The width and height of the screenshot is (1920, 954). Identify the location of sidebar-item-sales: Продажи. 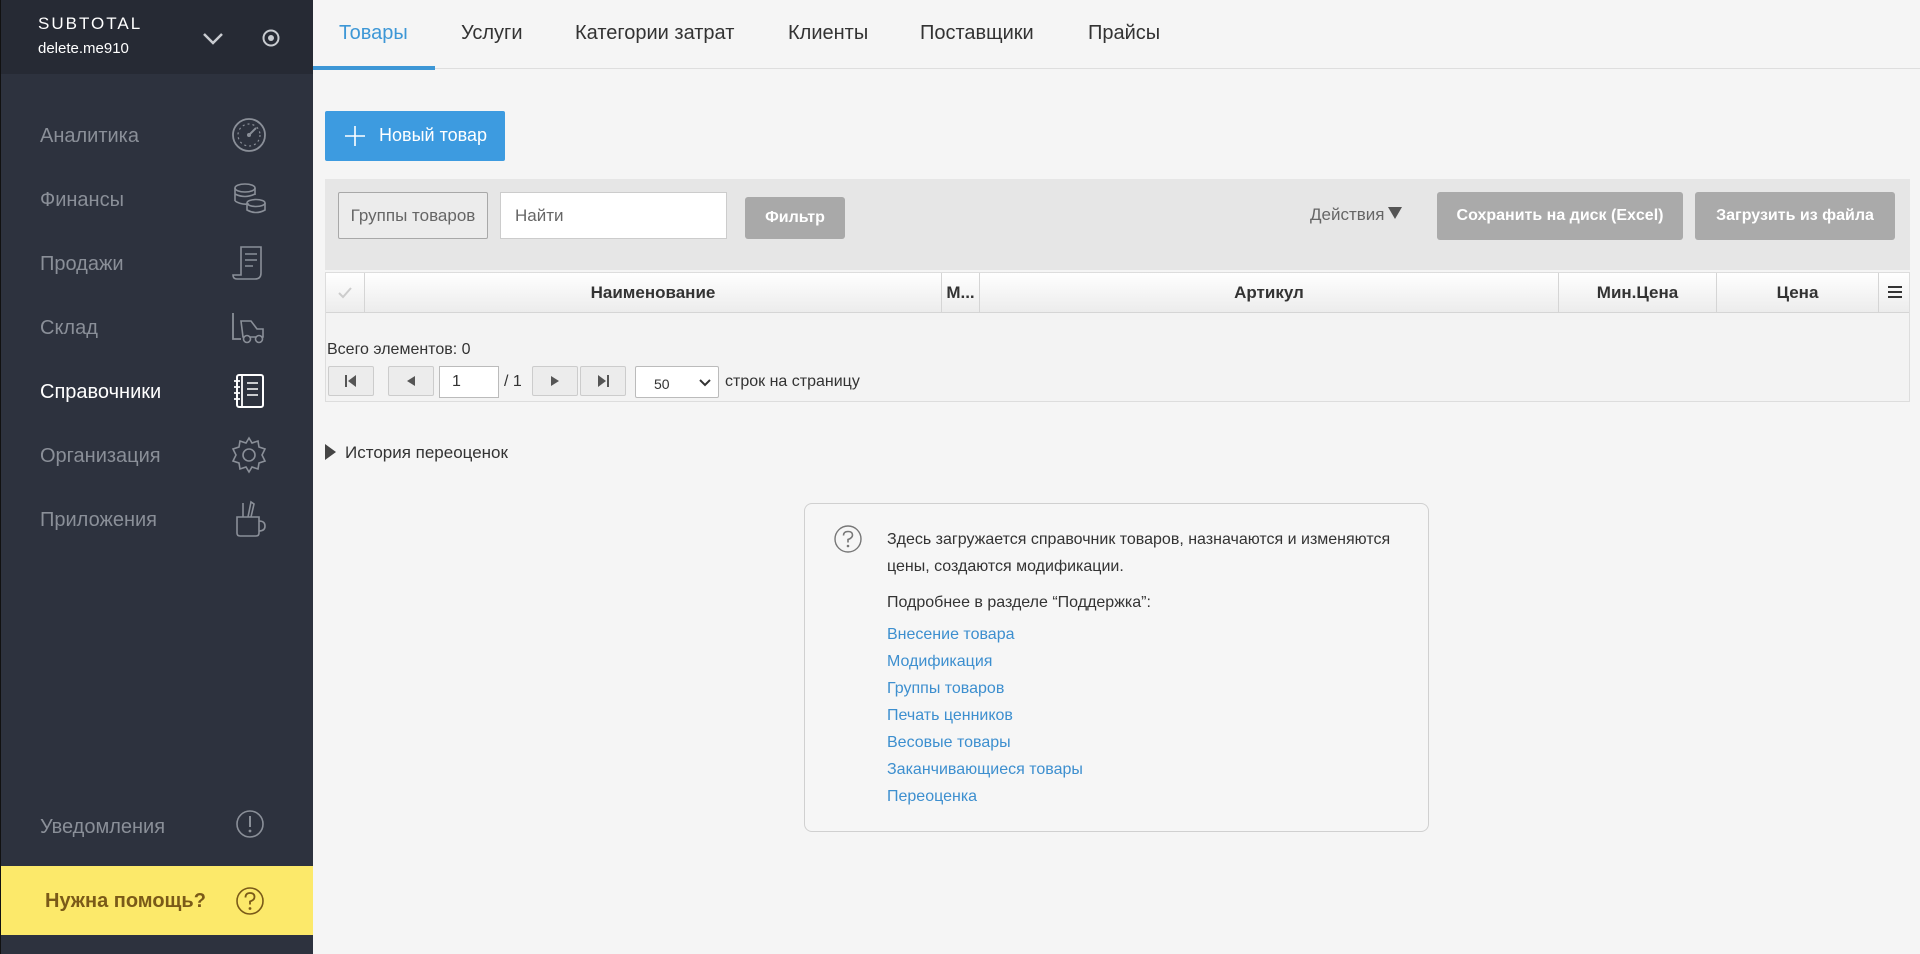
(157, 265).